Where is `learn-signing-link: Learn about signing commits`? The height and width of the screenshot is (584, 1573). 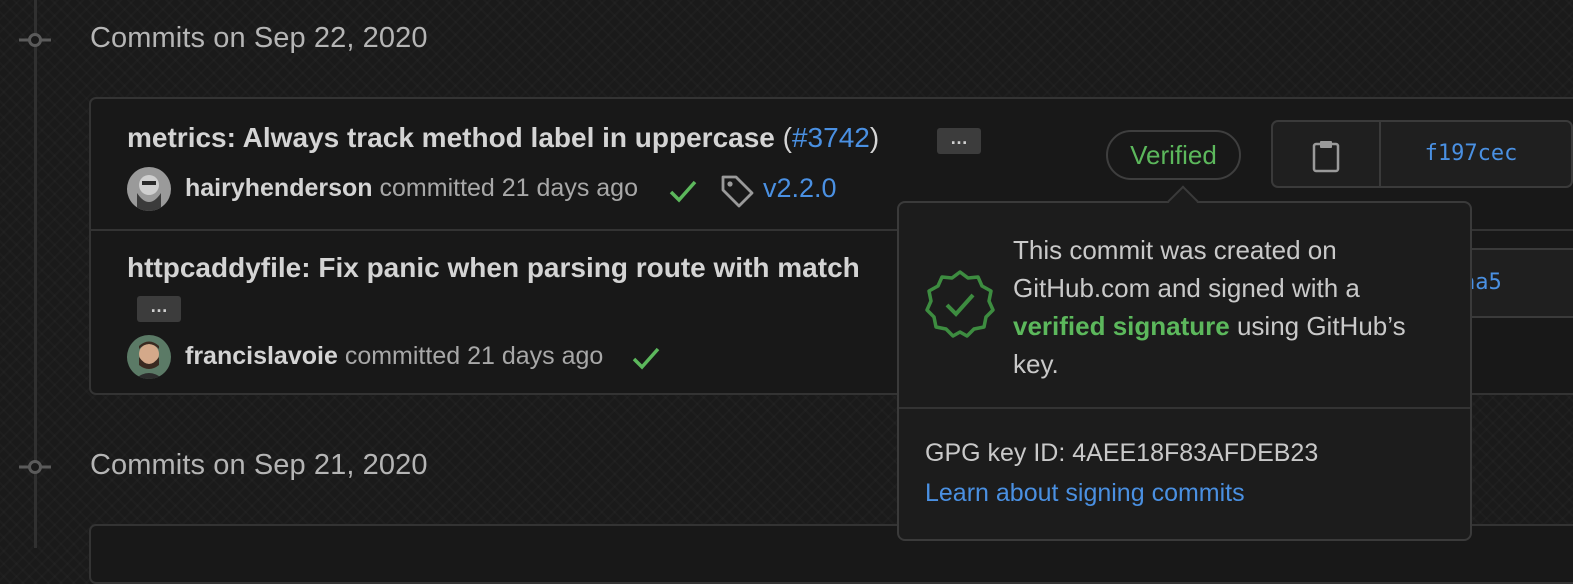 learn-signing-link: Learn about signing commits is located at coordinates (1085, 493).